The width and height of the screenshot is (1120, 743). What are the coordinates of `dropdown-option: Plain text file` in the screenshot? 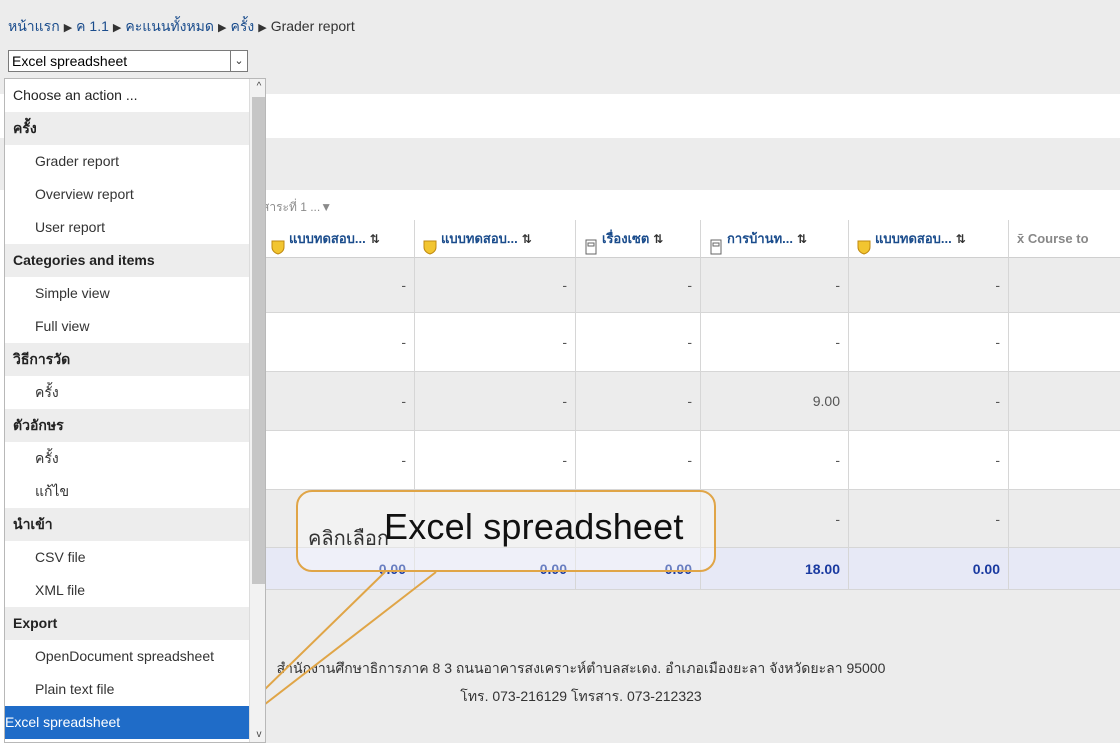 It's located at (127, 689).